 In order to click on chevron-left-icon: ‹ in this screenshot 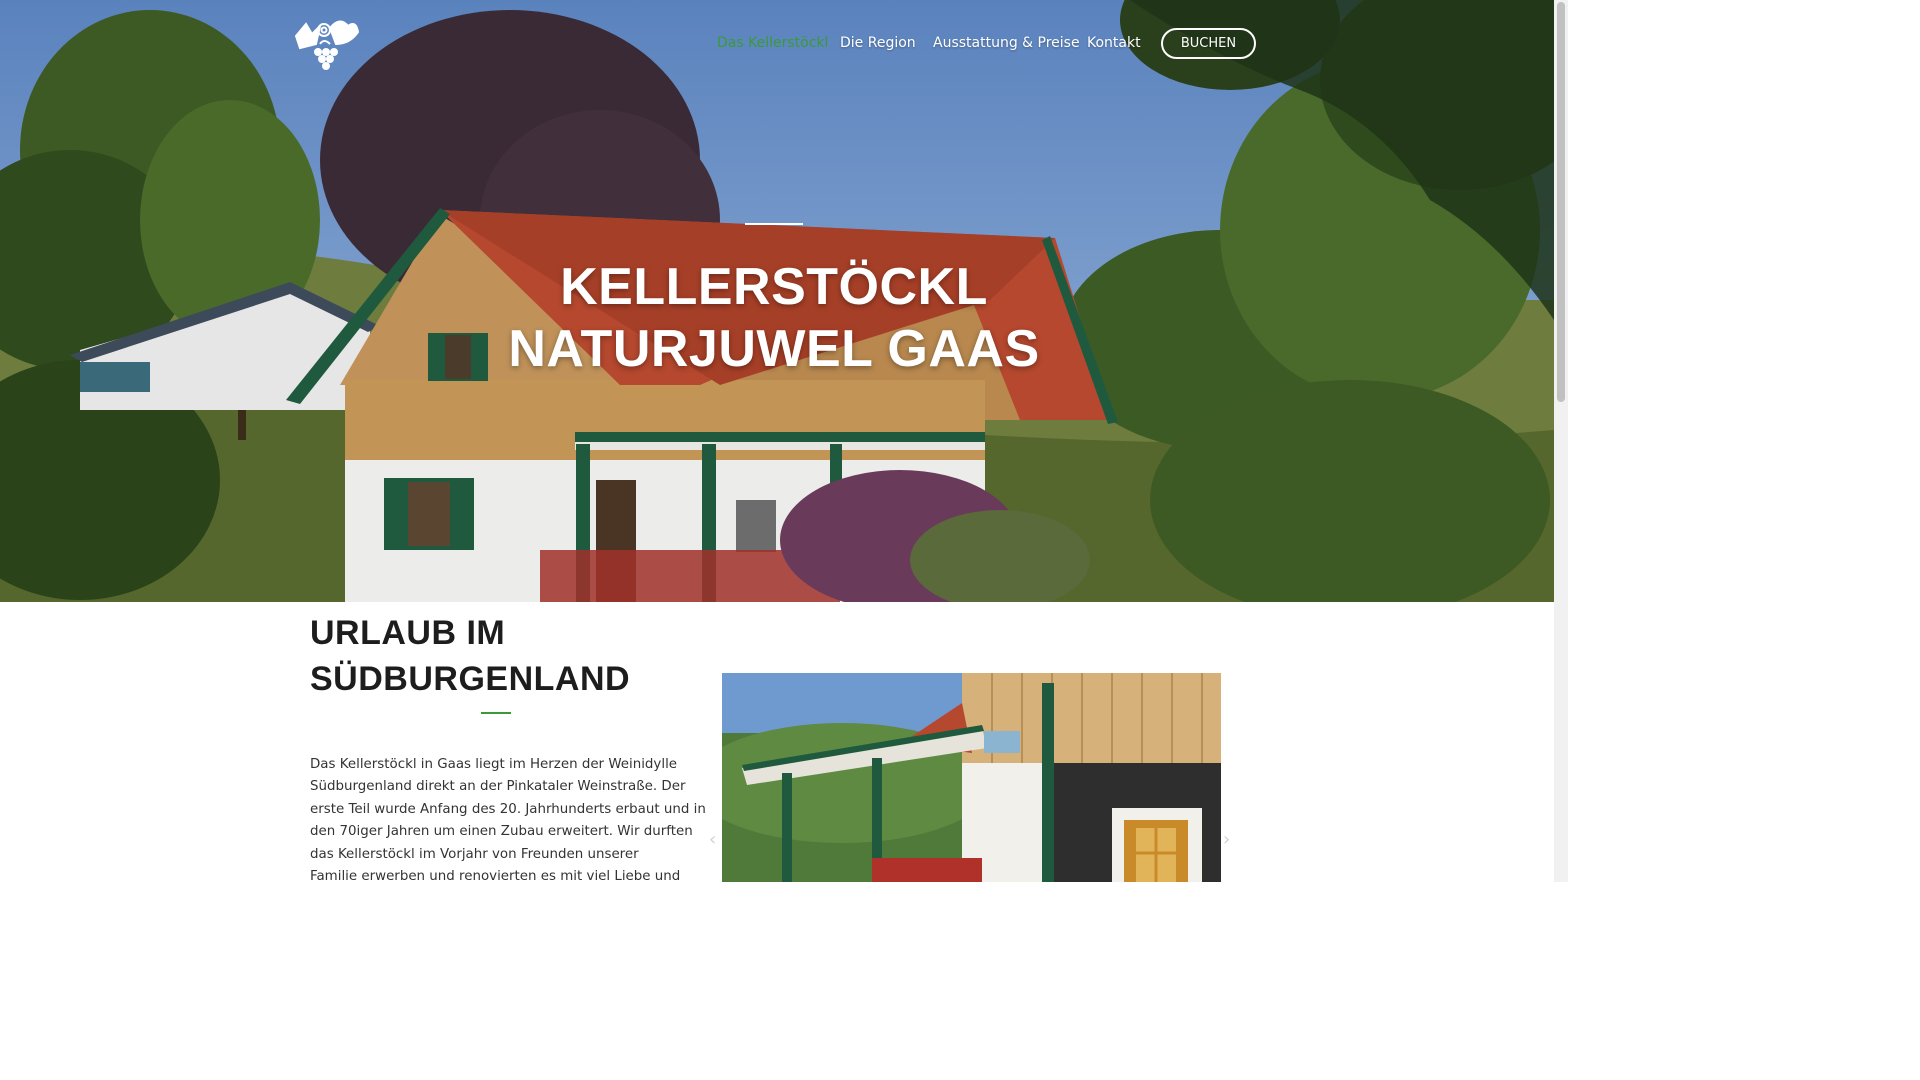, I will do `click(713, 839)`.